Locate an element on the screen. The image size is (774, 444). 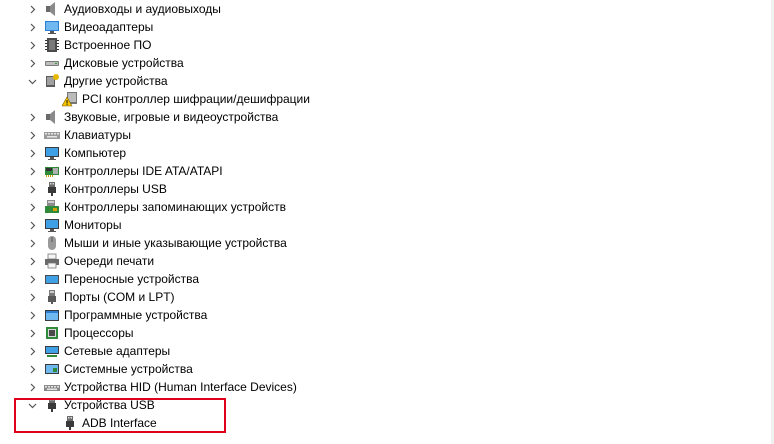
network-adapter-icon is located at coordinates (52, 351).